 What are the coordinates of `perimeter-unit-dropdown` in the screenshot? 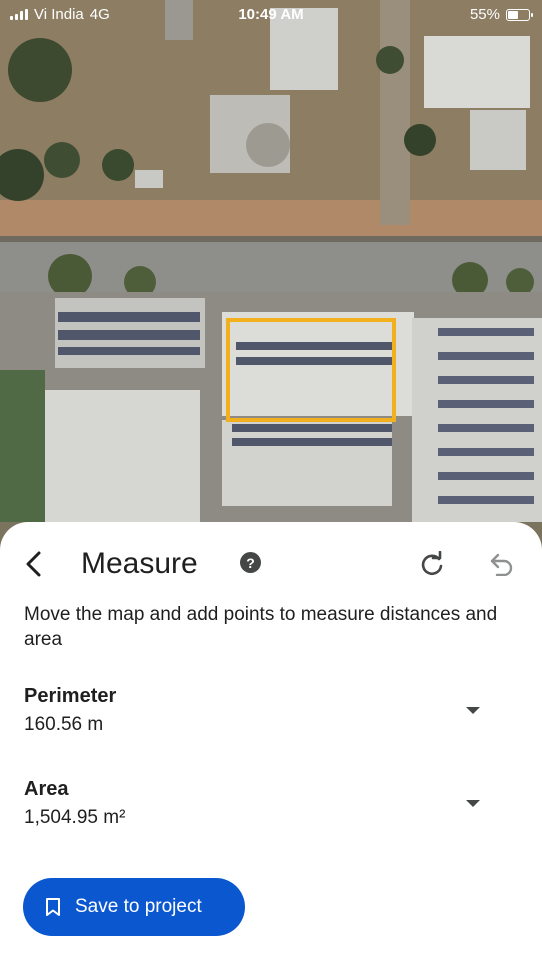 It's located at (473, 710).